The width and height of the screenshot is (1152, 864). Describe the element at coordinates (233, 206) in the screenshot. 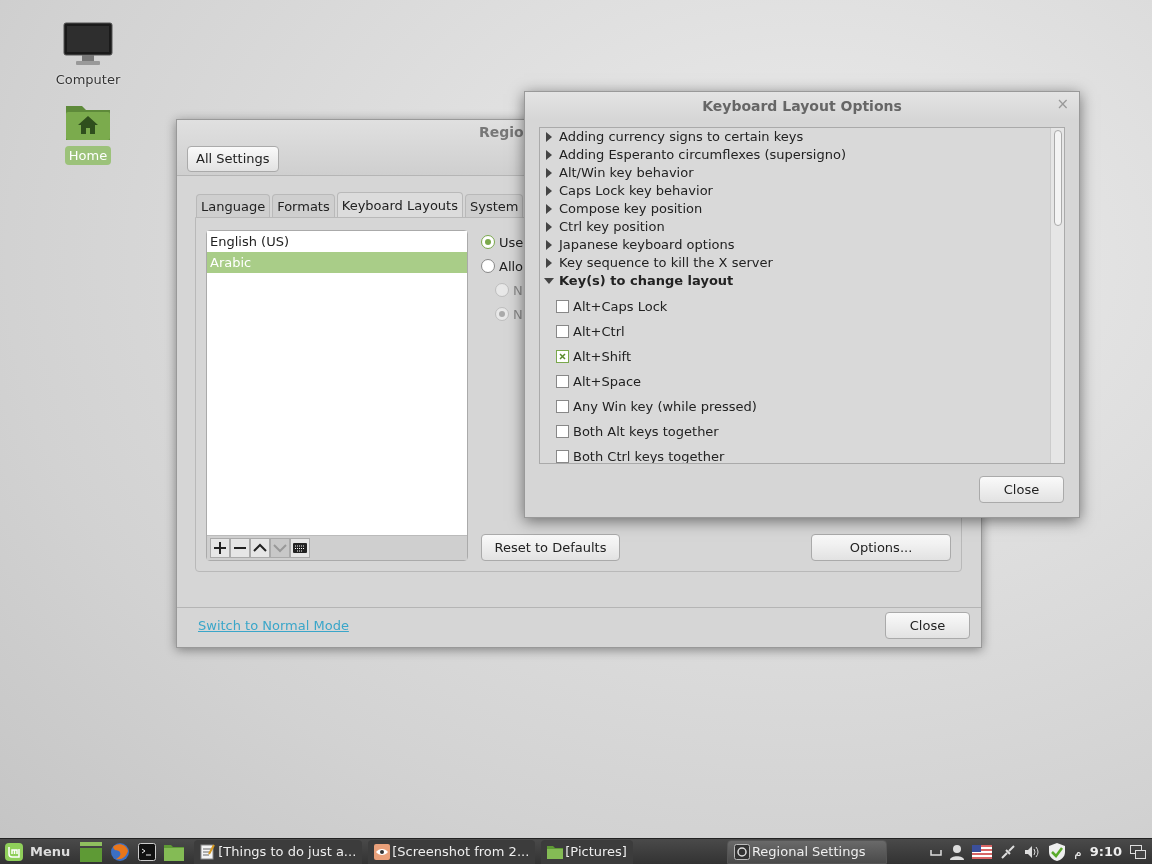

I see `tab: Language` at that location.